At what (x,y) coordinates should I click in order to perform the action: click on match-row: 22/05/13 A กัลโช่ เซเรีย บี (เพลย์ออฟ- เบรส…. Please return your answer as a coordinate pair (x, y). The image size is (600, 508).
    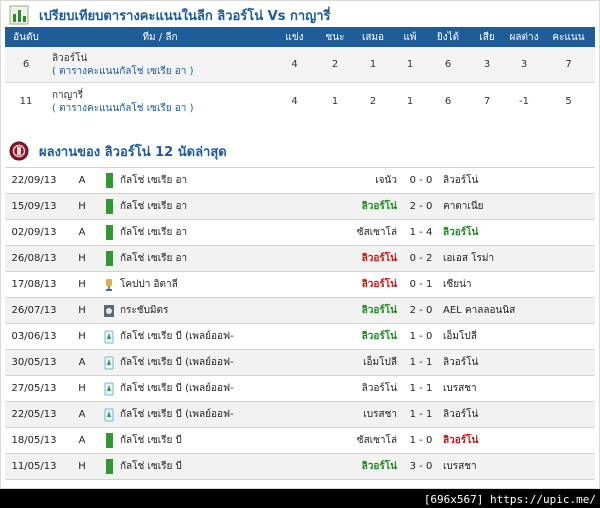
    Looking at the image, I should click on (300, 414).